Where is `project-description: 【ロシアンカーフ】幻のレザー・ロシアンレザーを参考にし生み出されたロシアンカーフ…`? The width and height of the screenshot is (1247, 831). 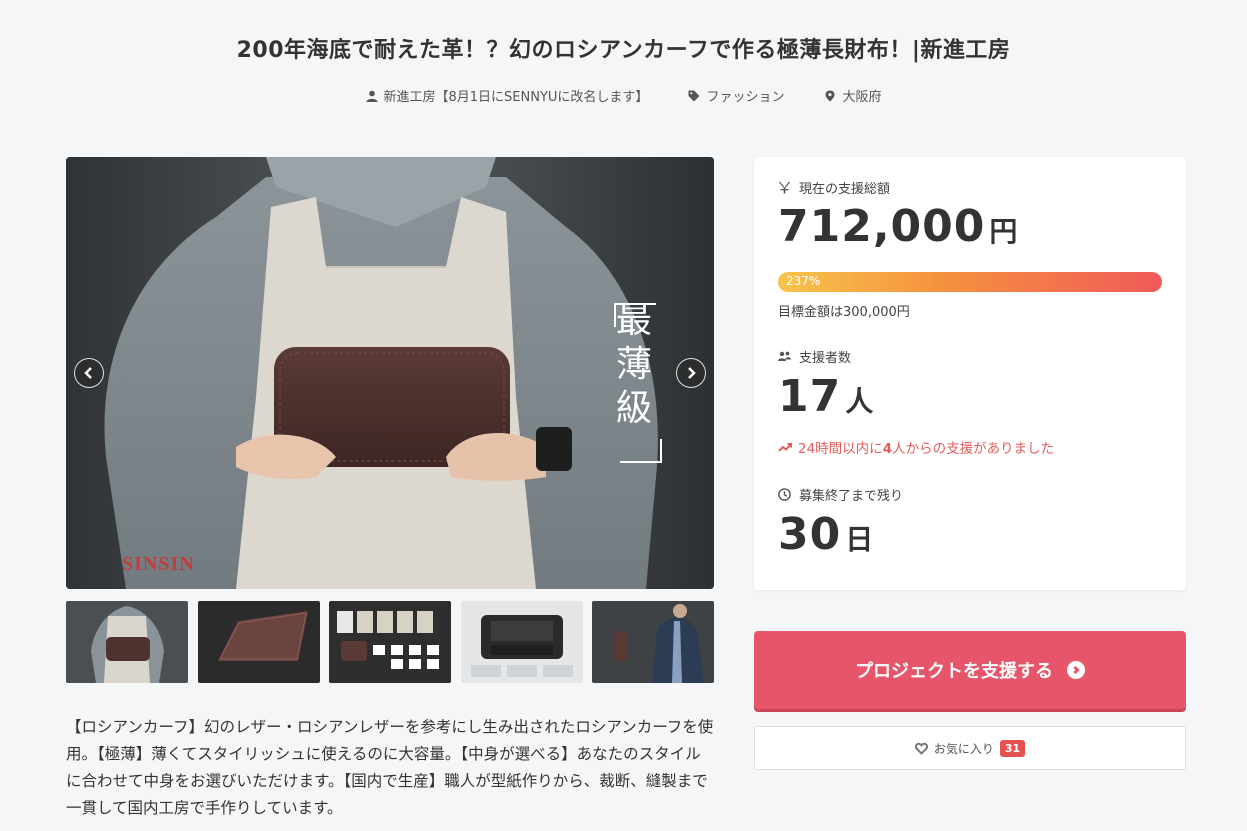
project-description: 【ロシアンカーフ】幻のレザー・ロシアンレザーを参考にし生み出されたロシアンカーフ… is located at coordinates (390, 767).